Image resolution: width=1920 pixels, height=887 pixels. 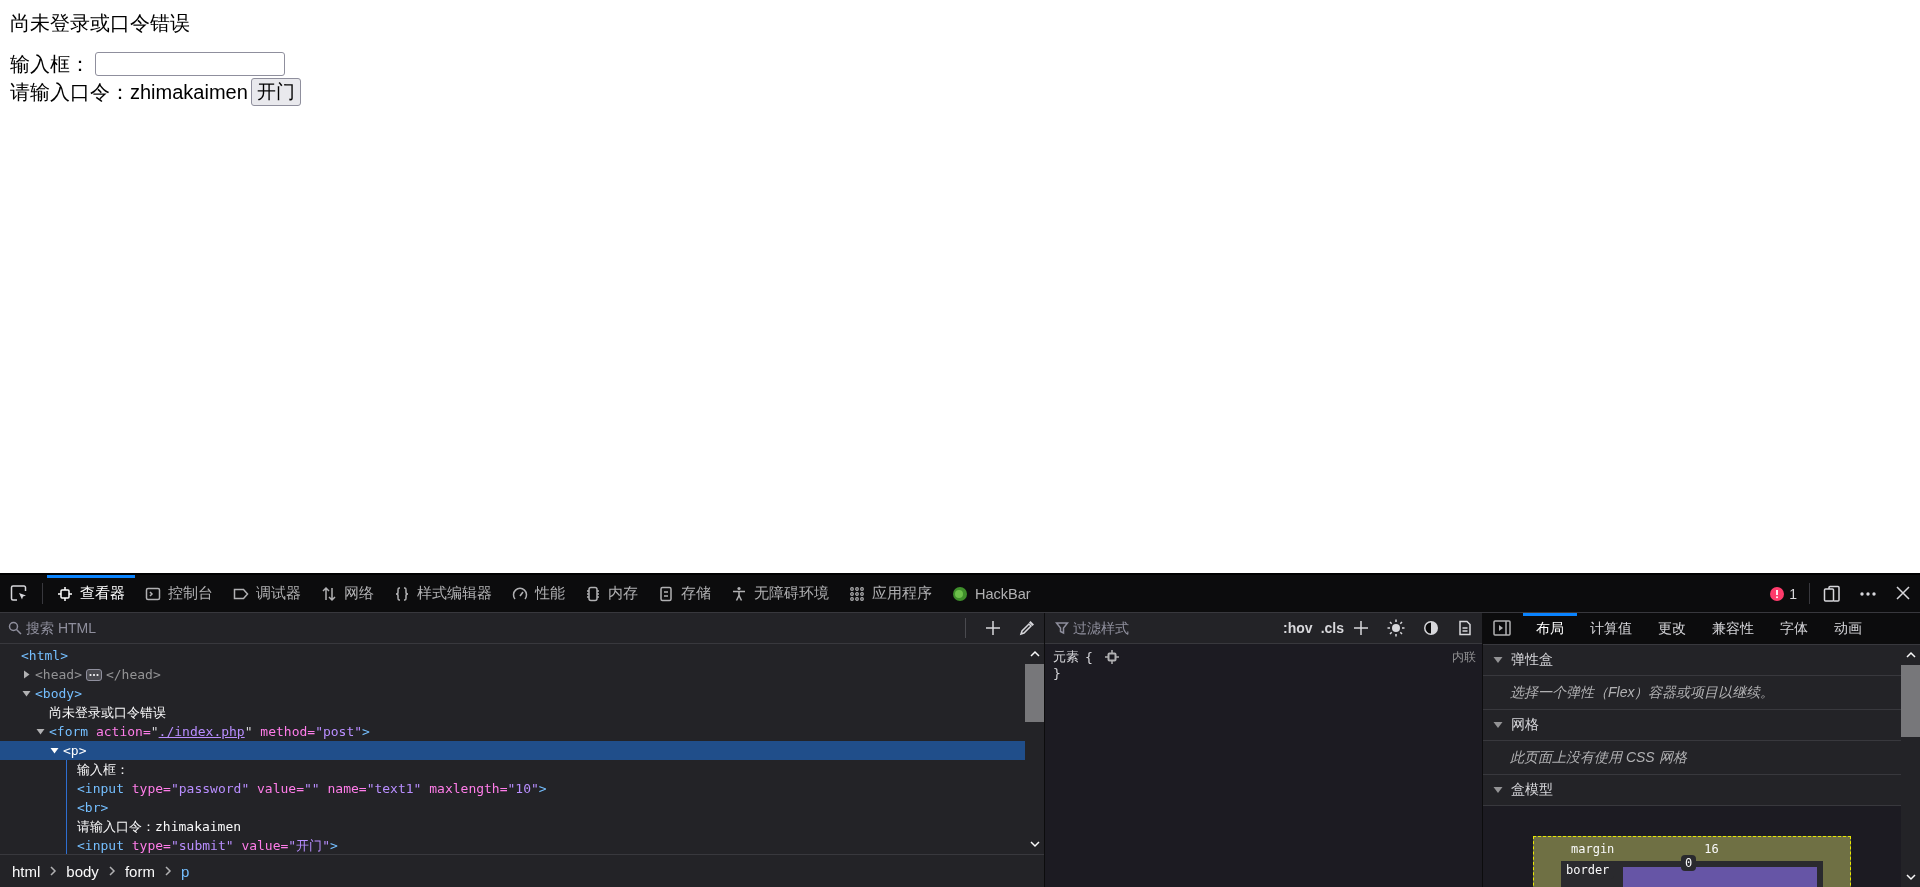 What do you see at coordinates (857, 593) in the screenshot?
I see `dots-grid-icon` at bounding box center [857, 593].